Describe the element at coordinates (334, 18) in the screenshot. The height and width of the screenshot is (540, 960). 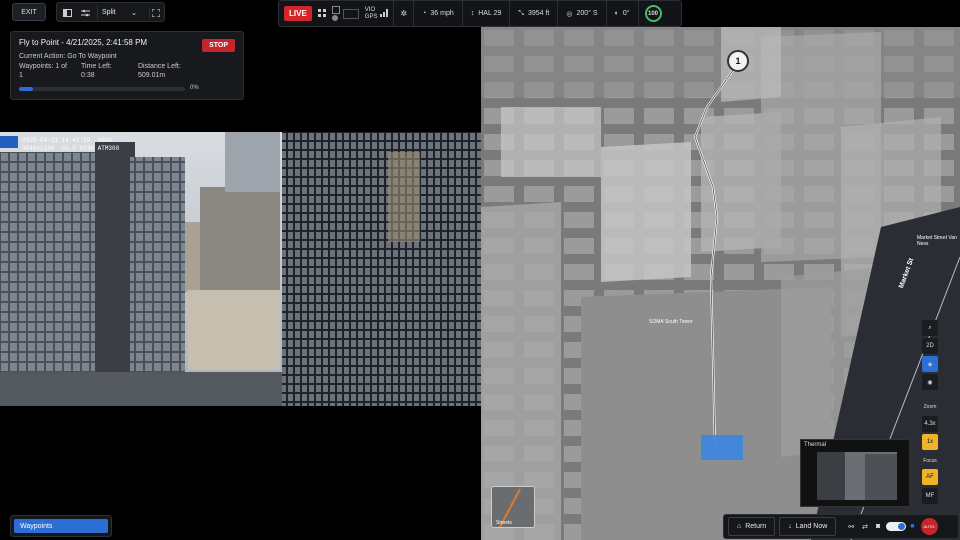
I see `record-icon` at that location.